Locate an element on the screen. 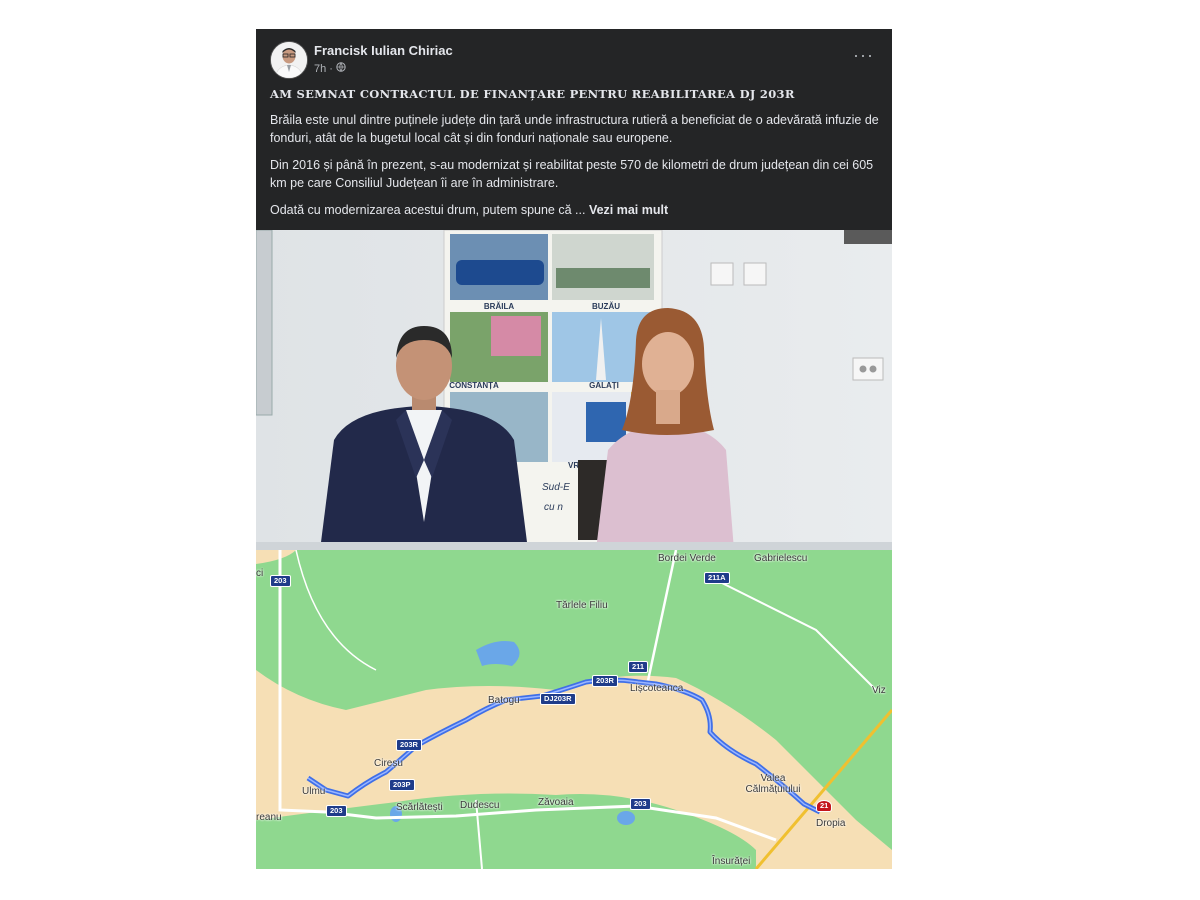 The image size is (1200, 900). road-shield: 21 is located at coordinates (824, 806).